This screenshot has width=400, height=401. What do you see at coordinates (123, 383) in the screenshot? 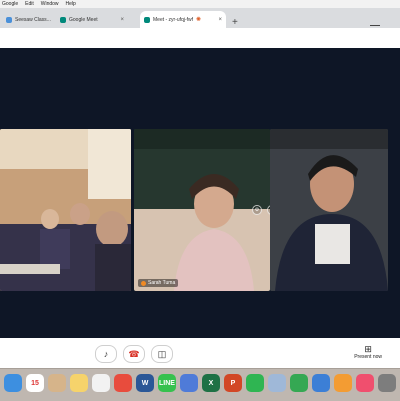
I see `chrome-icon` at bounding box center [123, 383].